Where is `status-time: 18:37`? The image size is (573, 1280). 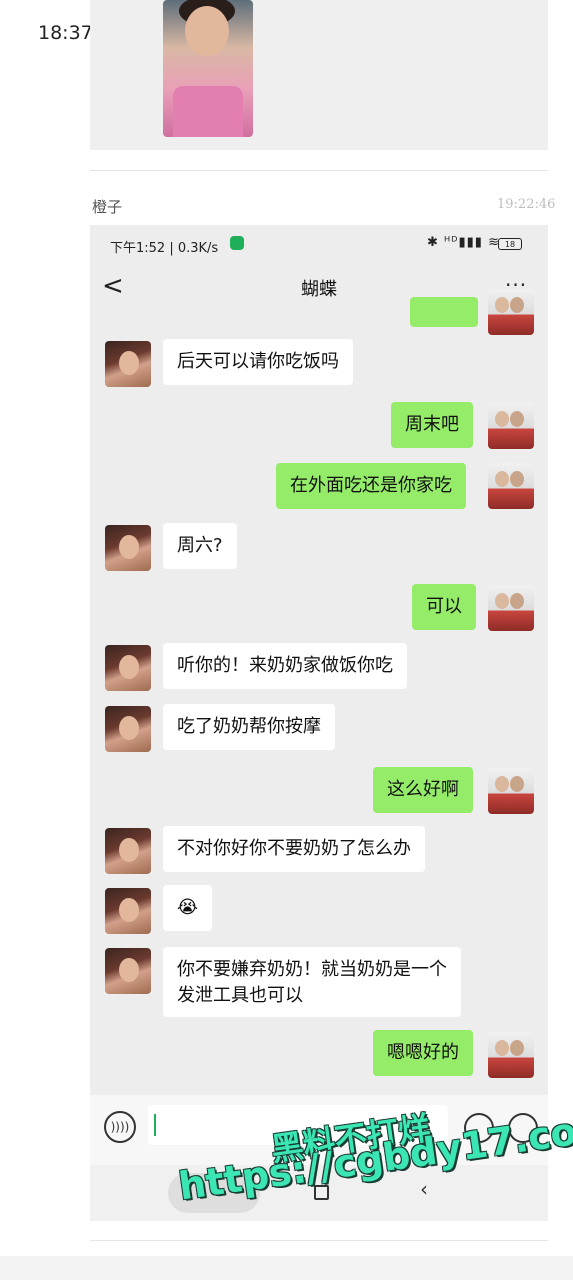 status-time: 18:37 is located at coordinates (65, 33).